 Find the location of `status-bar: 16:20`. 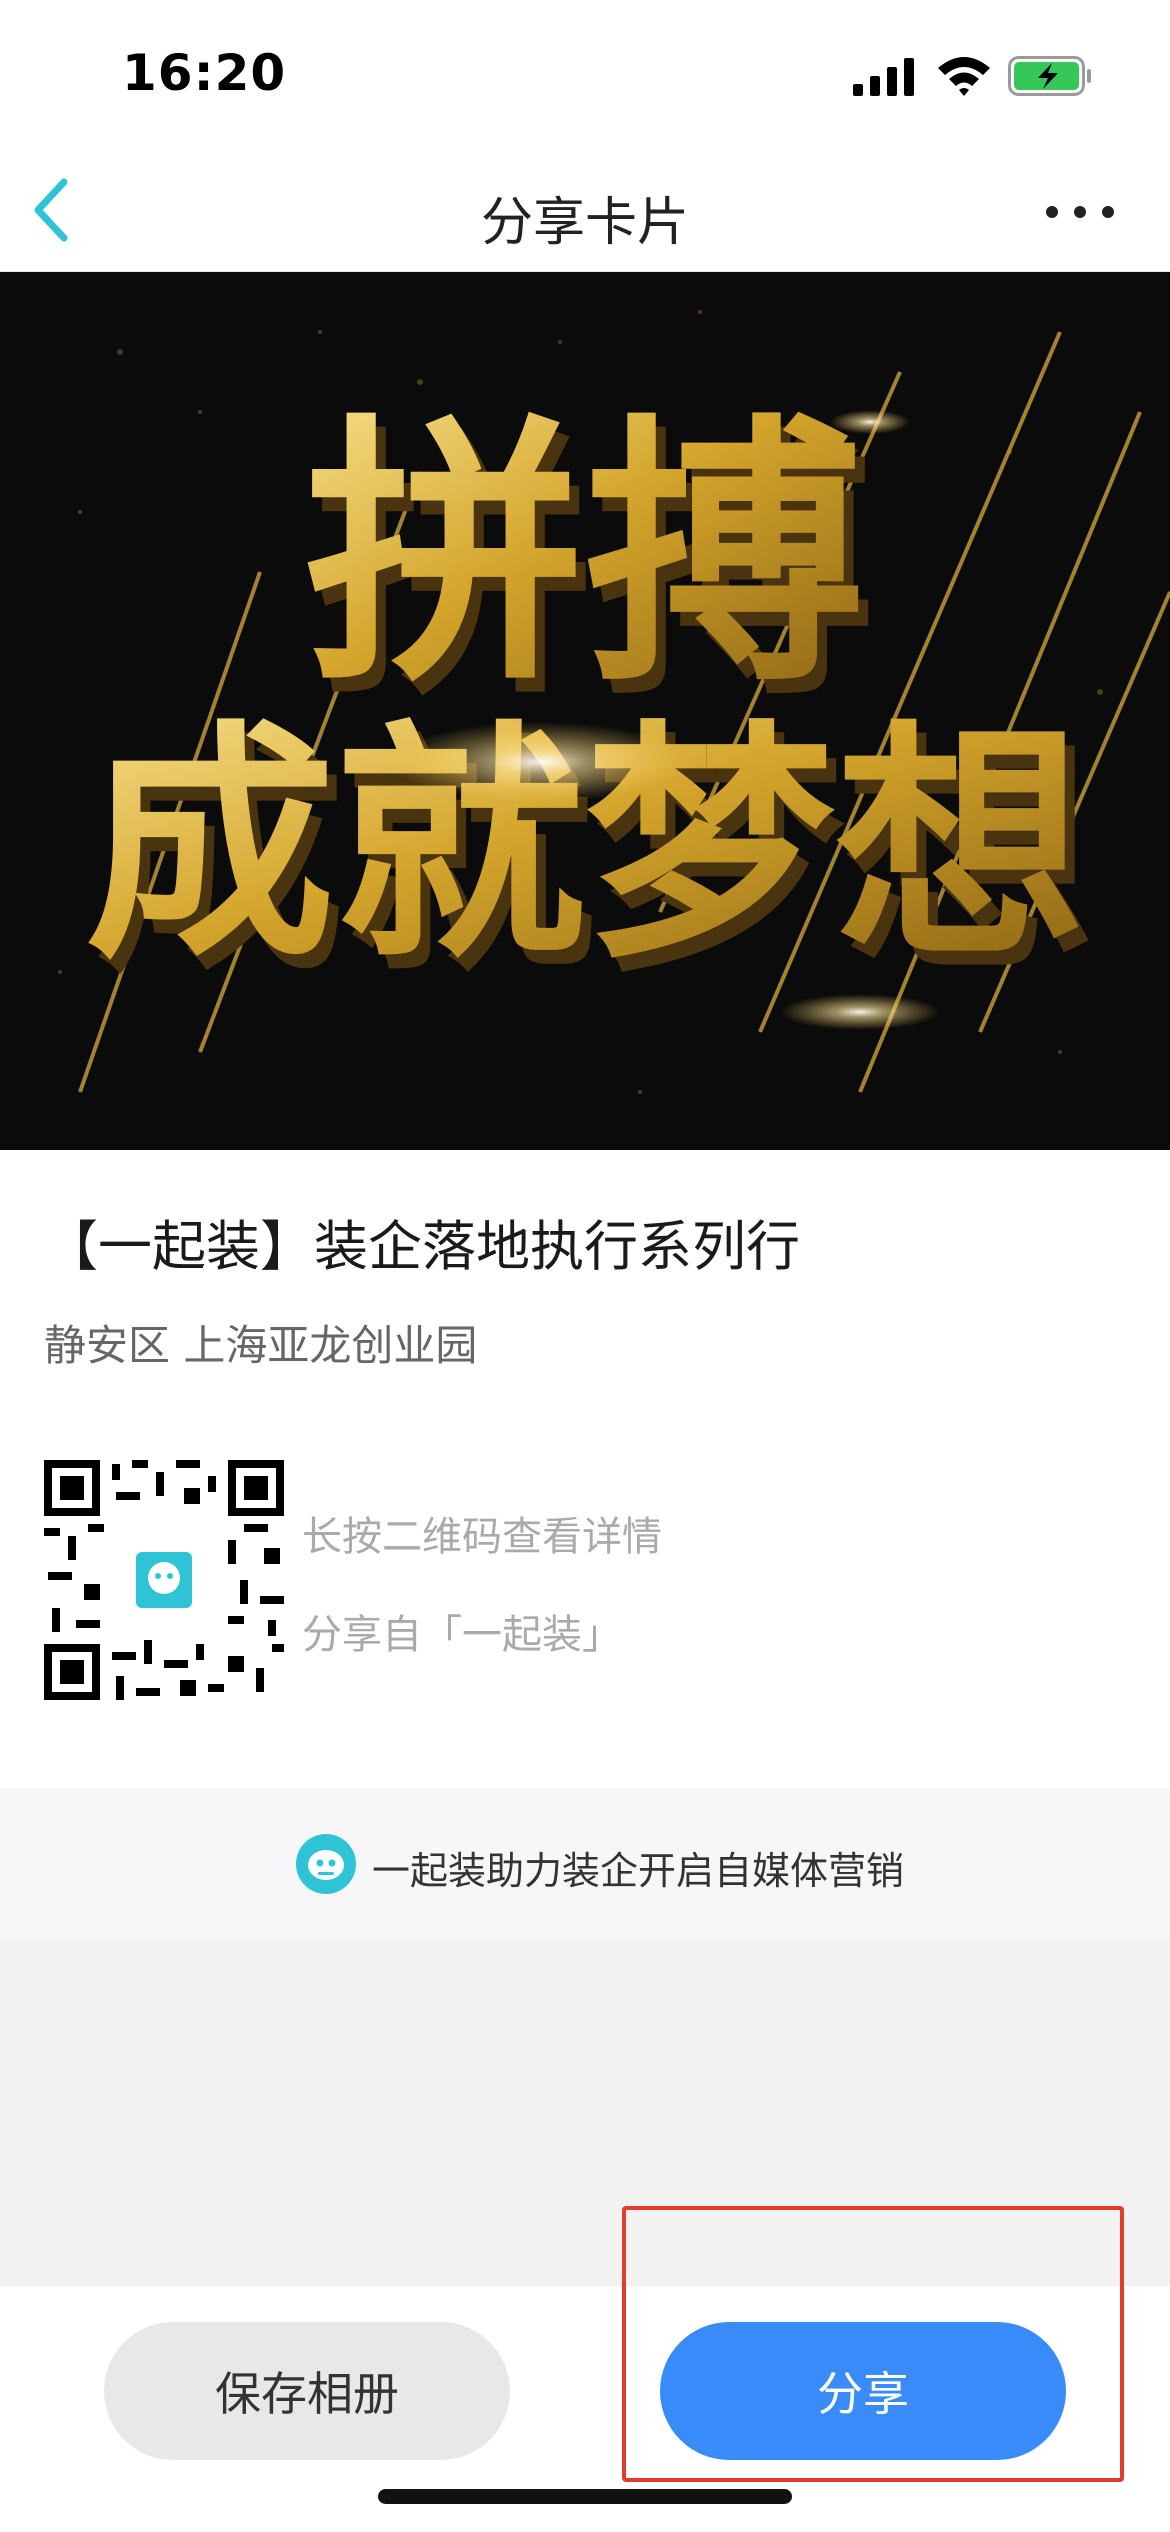

status-bar: 16:20 is located at coordinates (585, 75).